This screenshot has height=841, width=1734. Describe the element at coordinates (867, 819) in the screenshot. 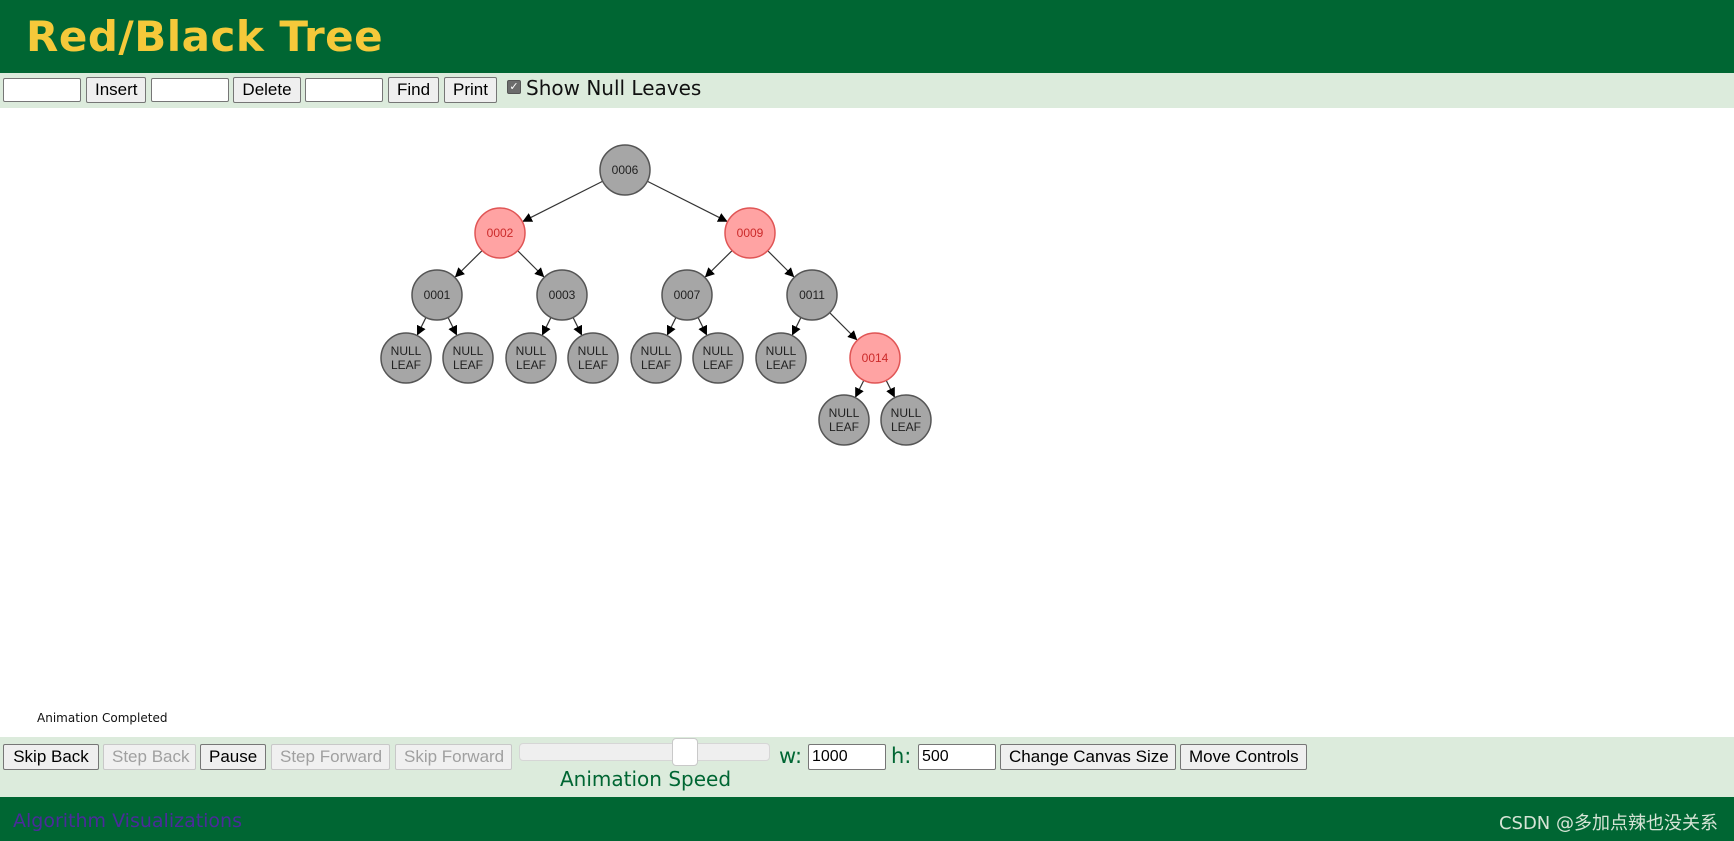

I see `app-footer` at that location.